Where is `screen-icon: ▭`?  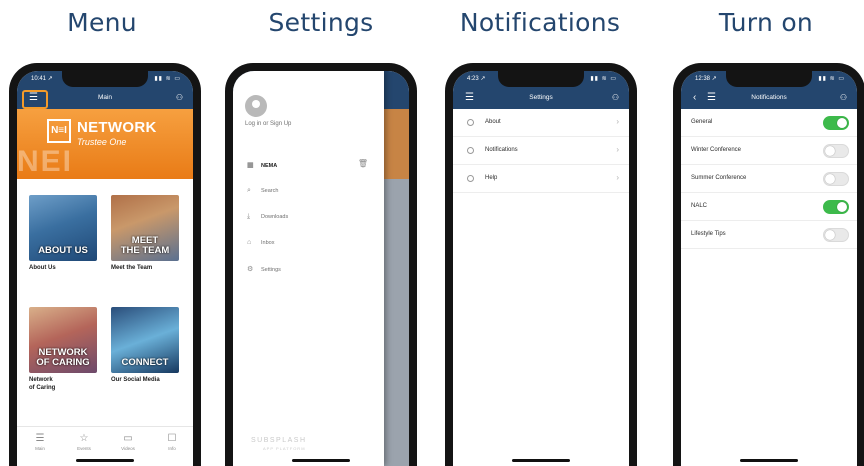 screen-icon: ▭ is located at coordinates (128, 438).